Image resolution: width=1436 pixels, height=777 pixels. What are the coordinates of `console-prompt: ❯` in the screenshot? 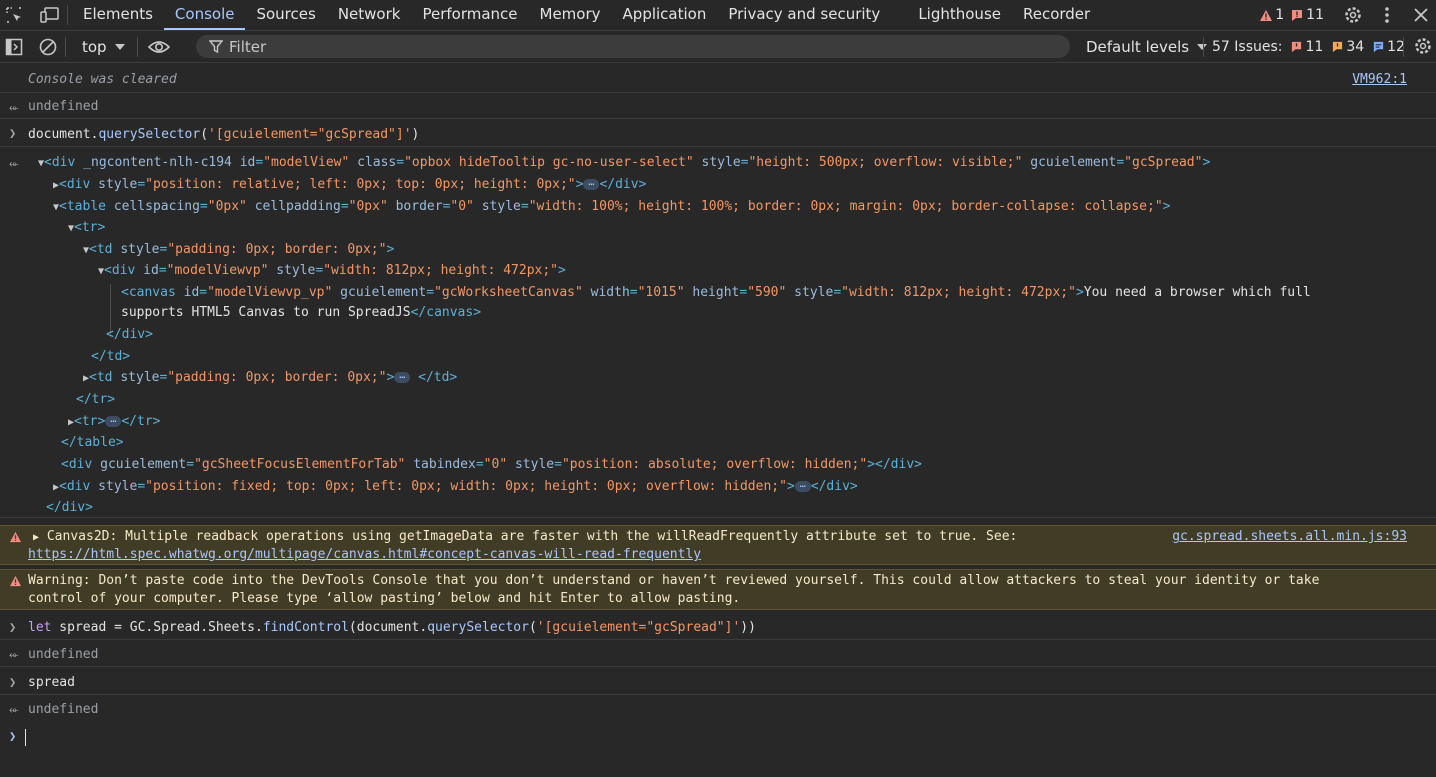 It's located at (718, 739).